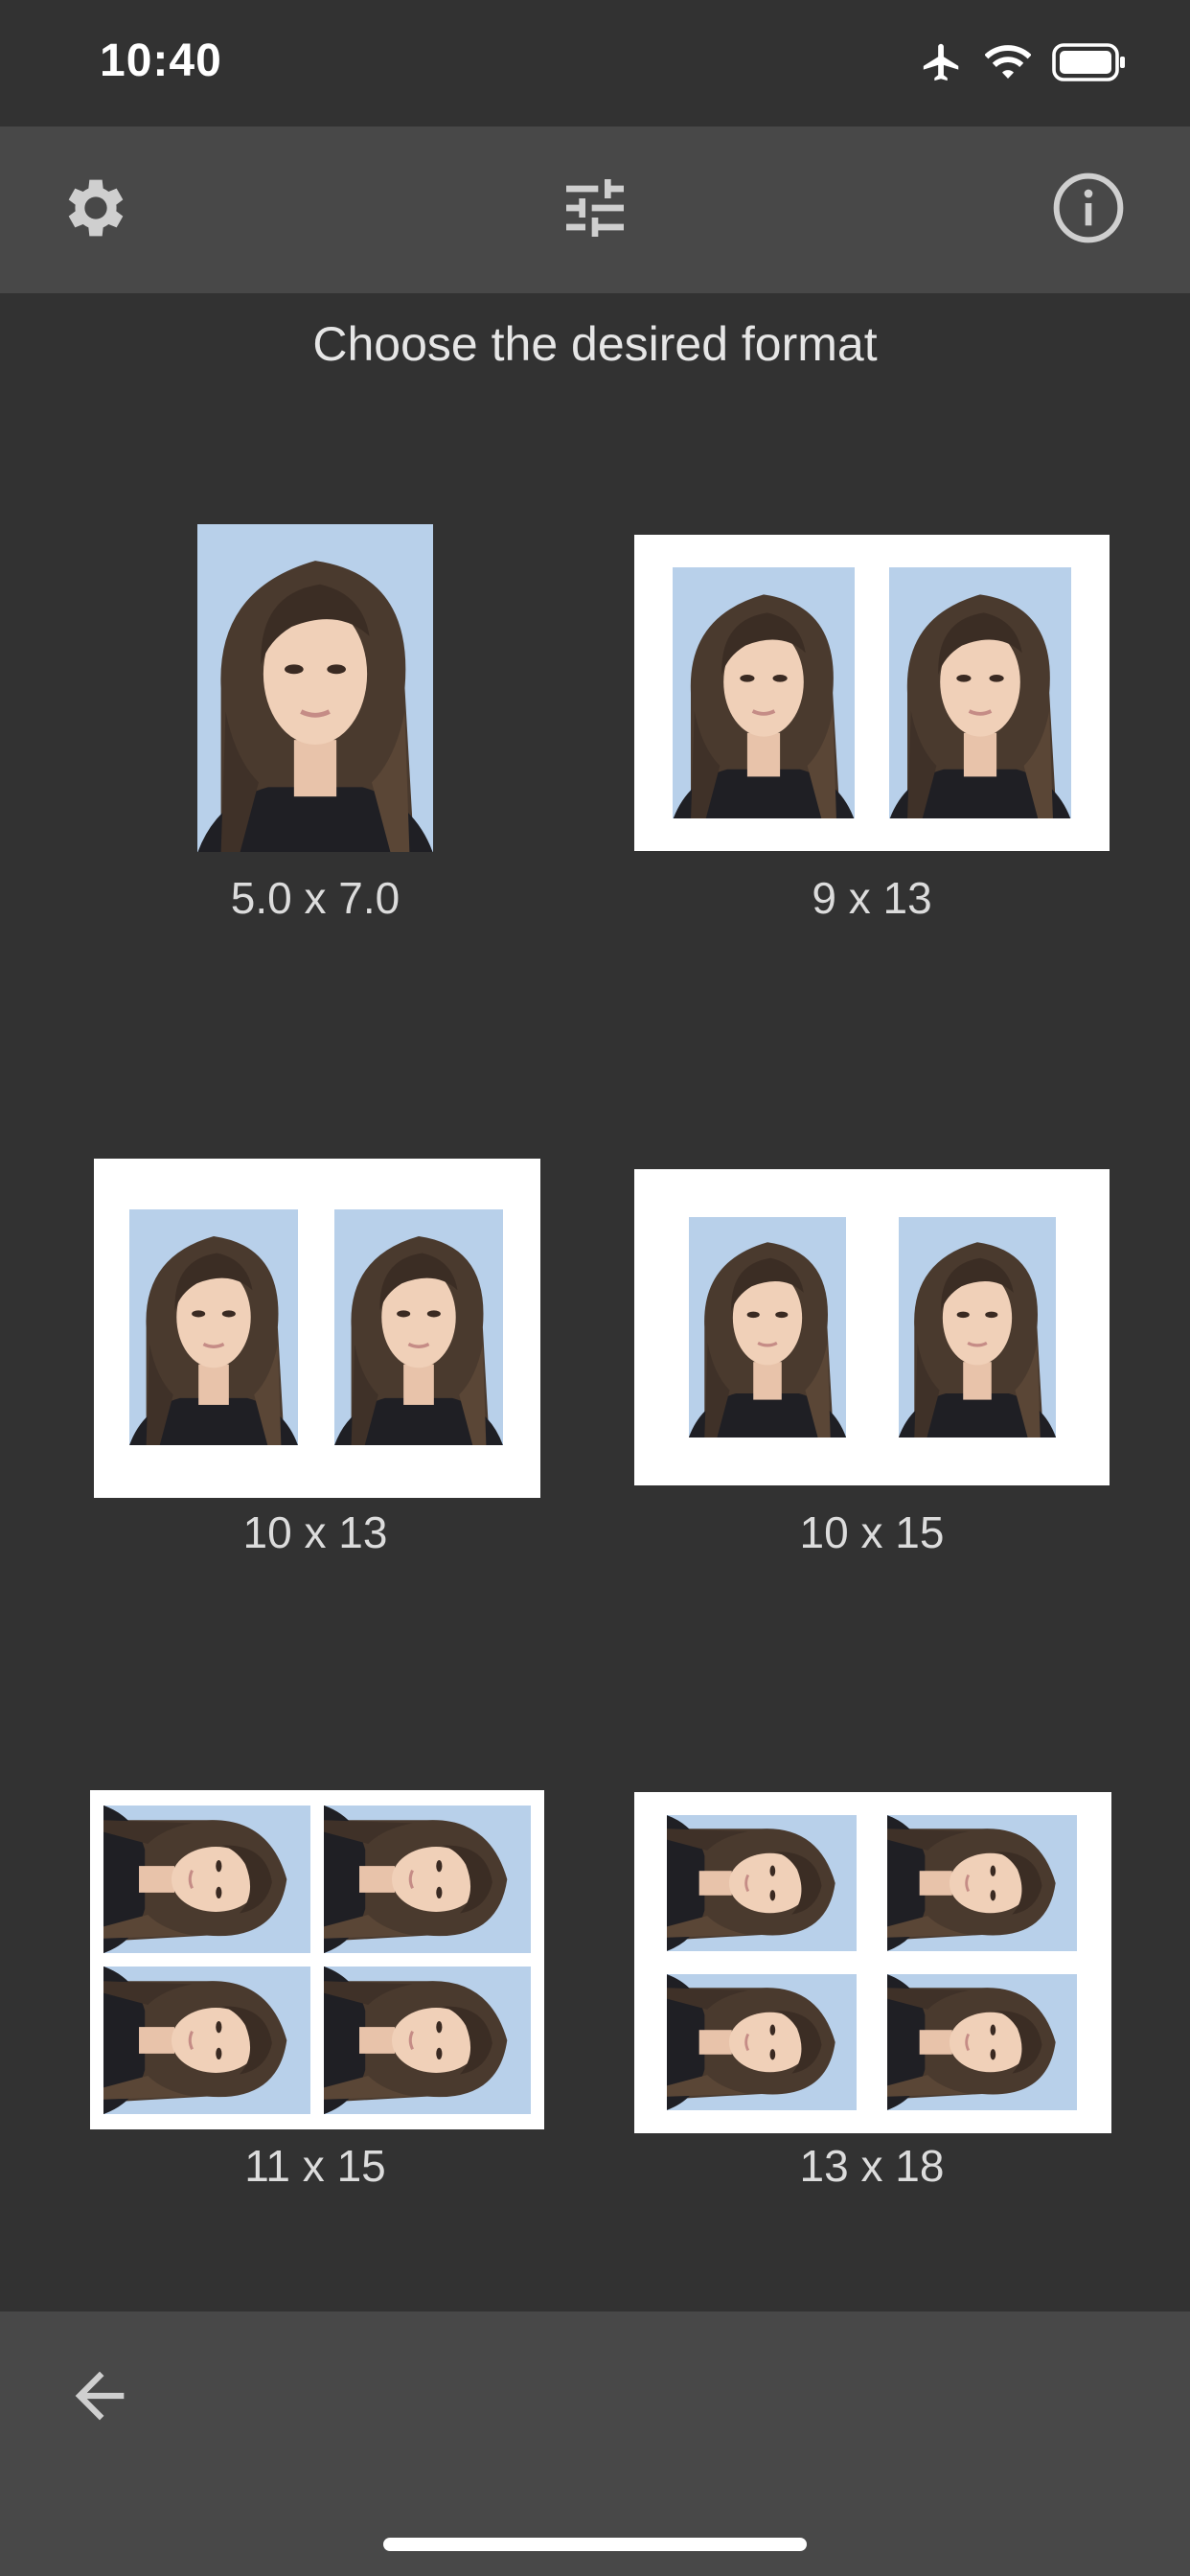  Describe the element at coordinates (595, 2544) in the screenshot. I see `home-indicator` at that location.